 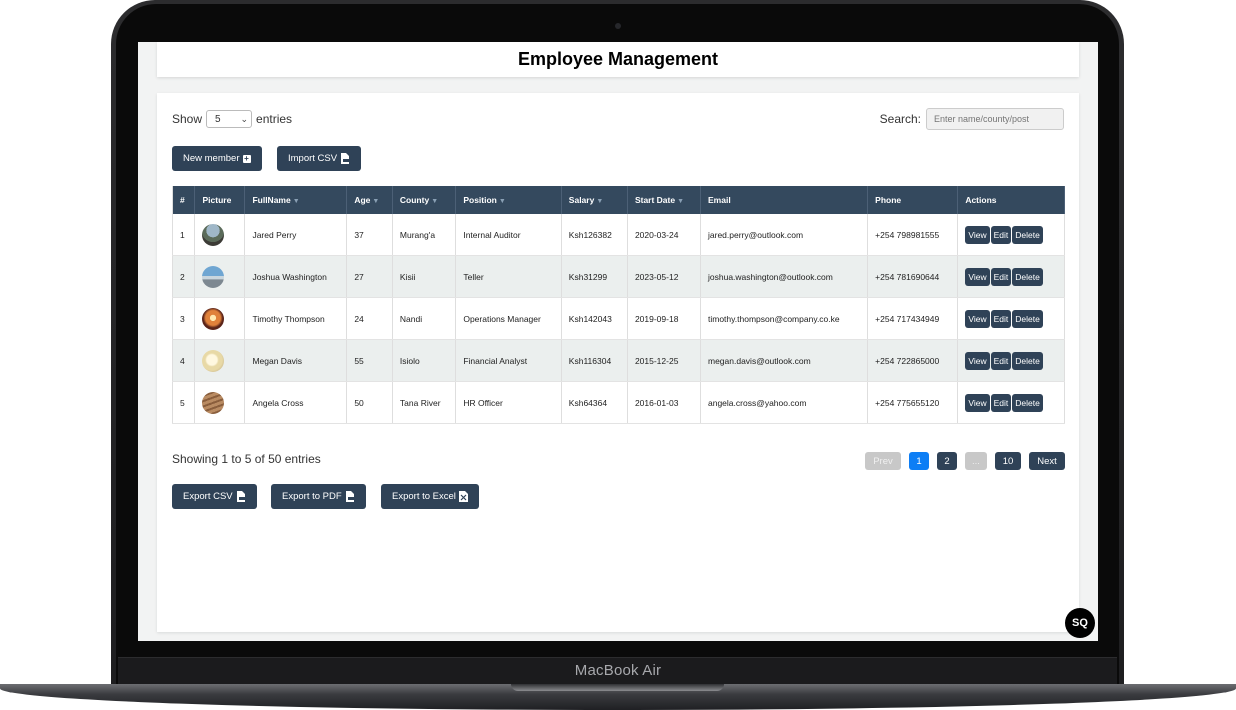 I want to click on col-phone: Phone, so click(x=913, y=200).